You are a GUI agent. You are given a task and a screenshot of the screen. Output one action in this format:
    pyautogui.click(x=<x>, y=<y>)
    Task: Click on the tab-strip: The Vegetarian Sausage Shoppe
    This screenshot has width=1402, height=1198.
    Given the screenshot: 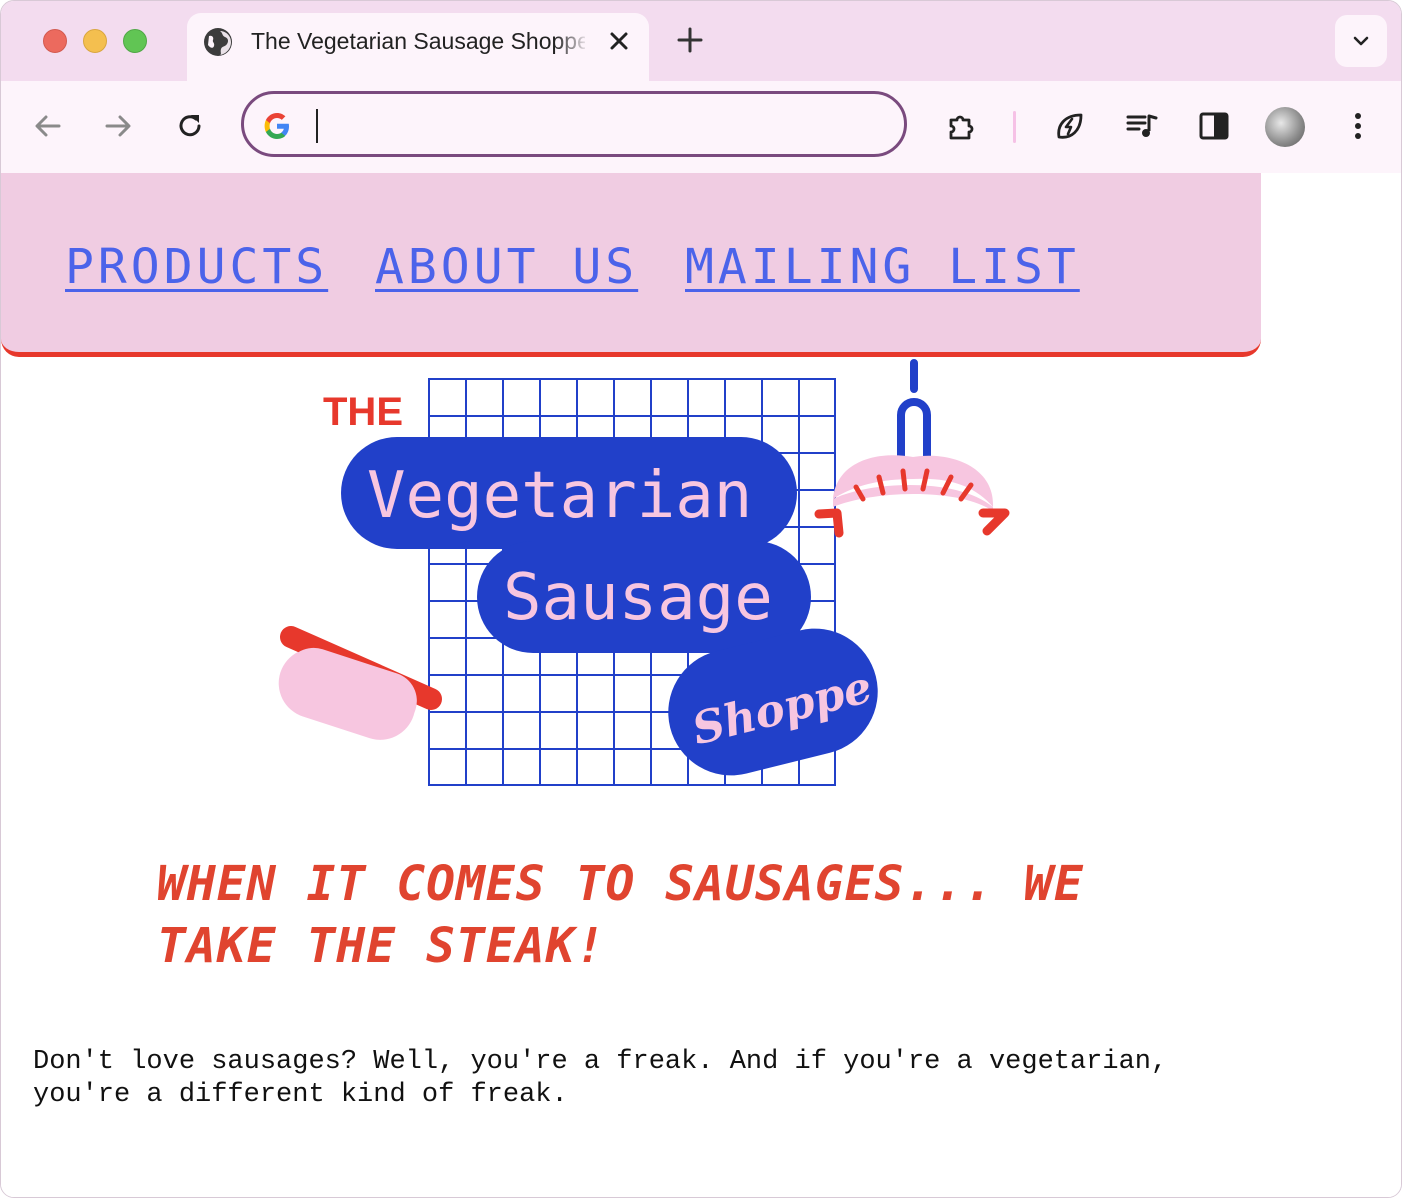 What is the action you would take?
    pyautogui.click(x=701, y=41)
    